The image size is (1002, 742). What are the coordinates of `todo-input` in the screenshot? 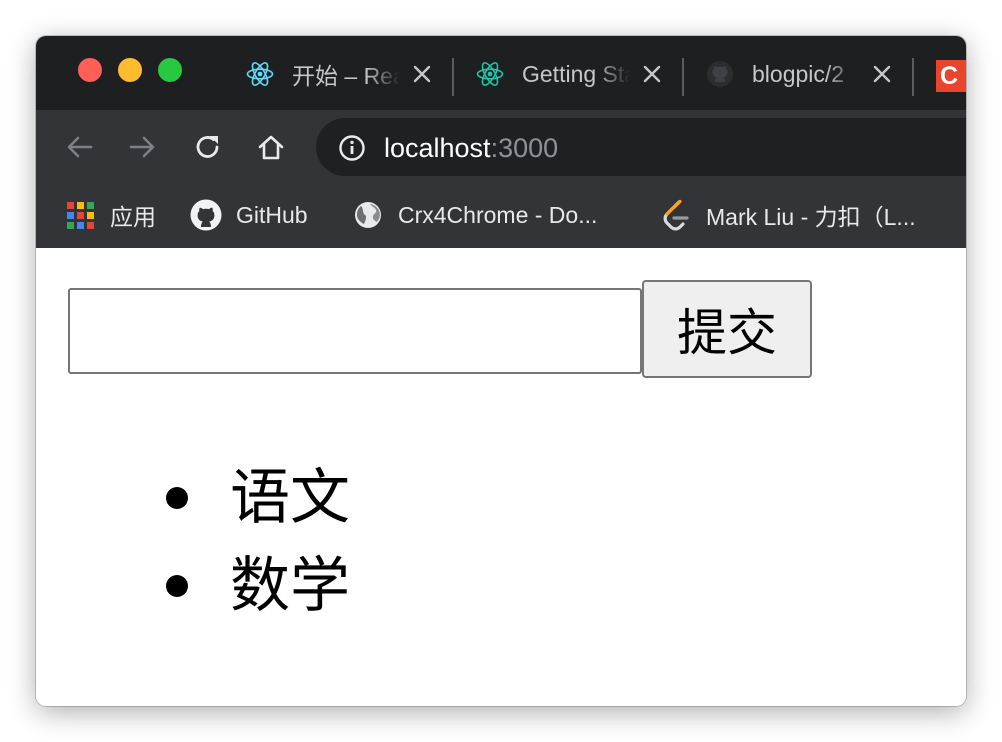 It's located at (355, 331).